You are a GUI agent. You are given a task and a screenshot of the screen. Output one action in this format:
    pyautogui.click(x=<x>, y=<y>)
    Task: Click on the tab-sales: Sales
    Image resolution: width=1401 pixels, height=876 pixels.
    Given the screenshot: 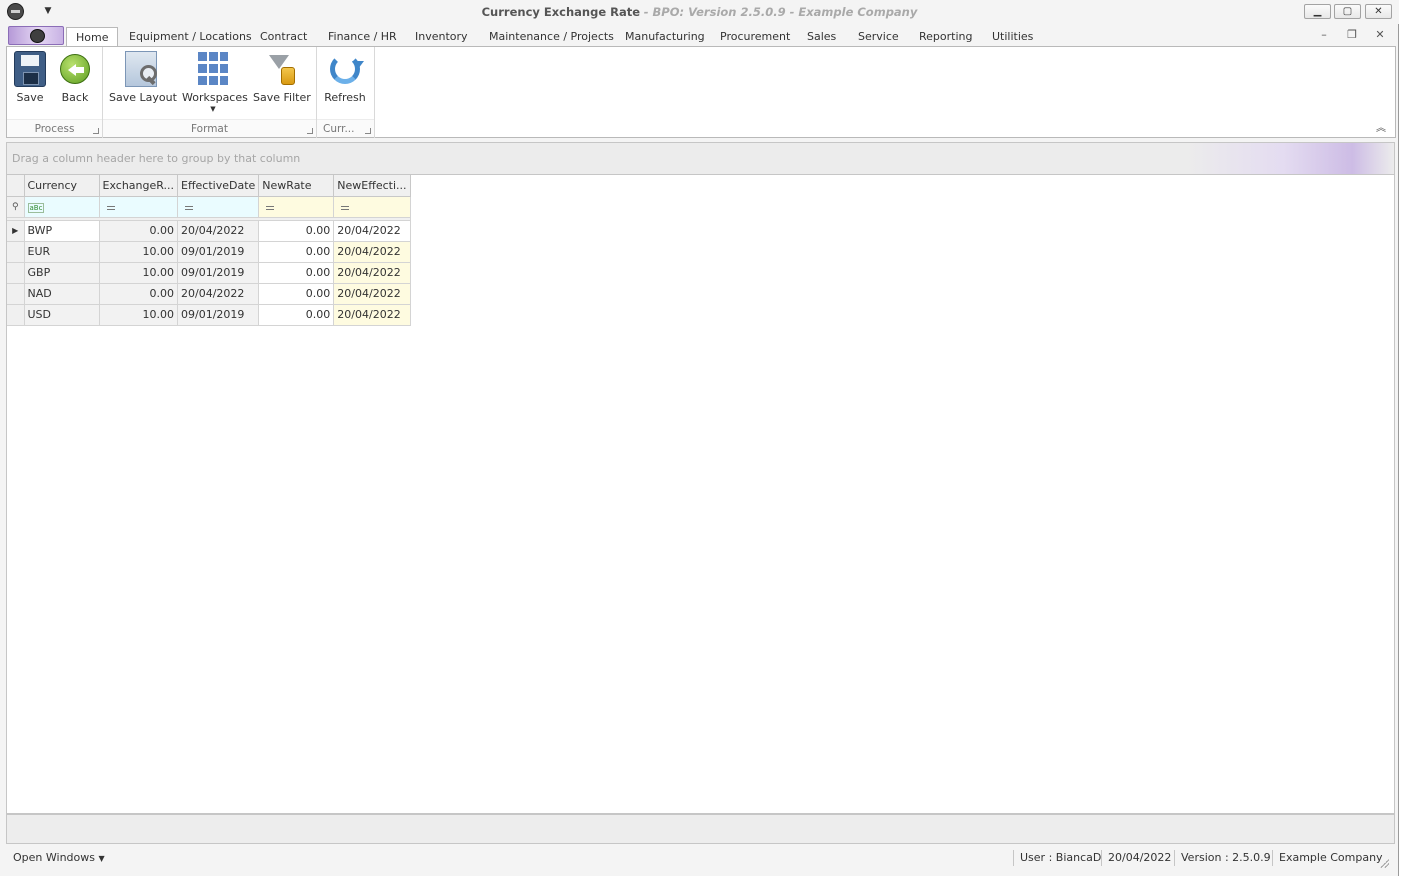 What is the action you would take?
    pyautogui.click(x=821, y=37)
    